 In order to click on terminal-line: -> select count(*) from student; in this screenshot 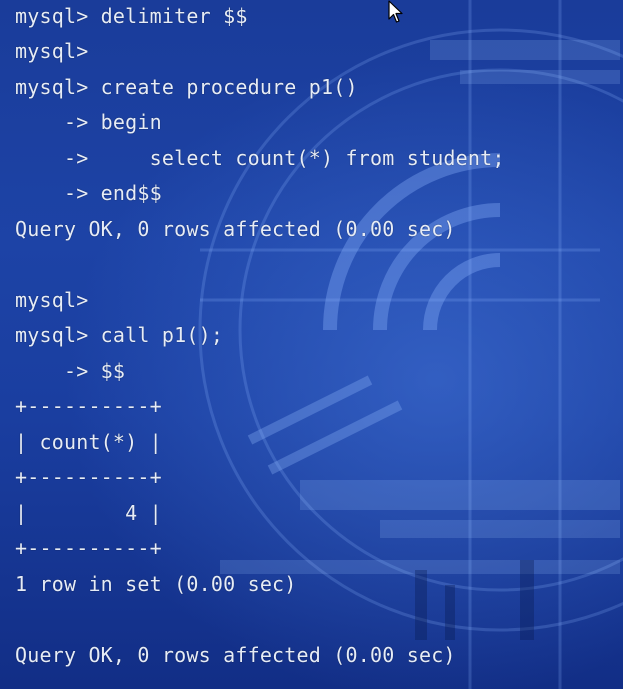, I will do `click(260, 158)`.